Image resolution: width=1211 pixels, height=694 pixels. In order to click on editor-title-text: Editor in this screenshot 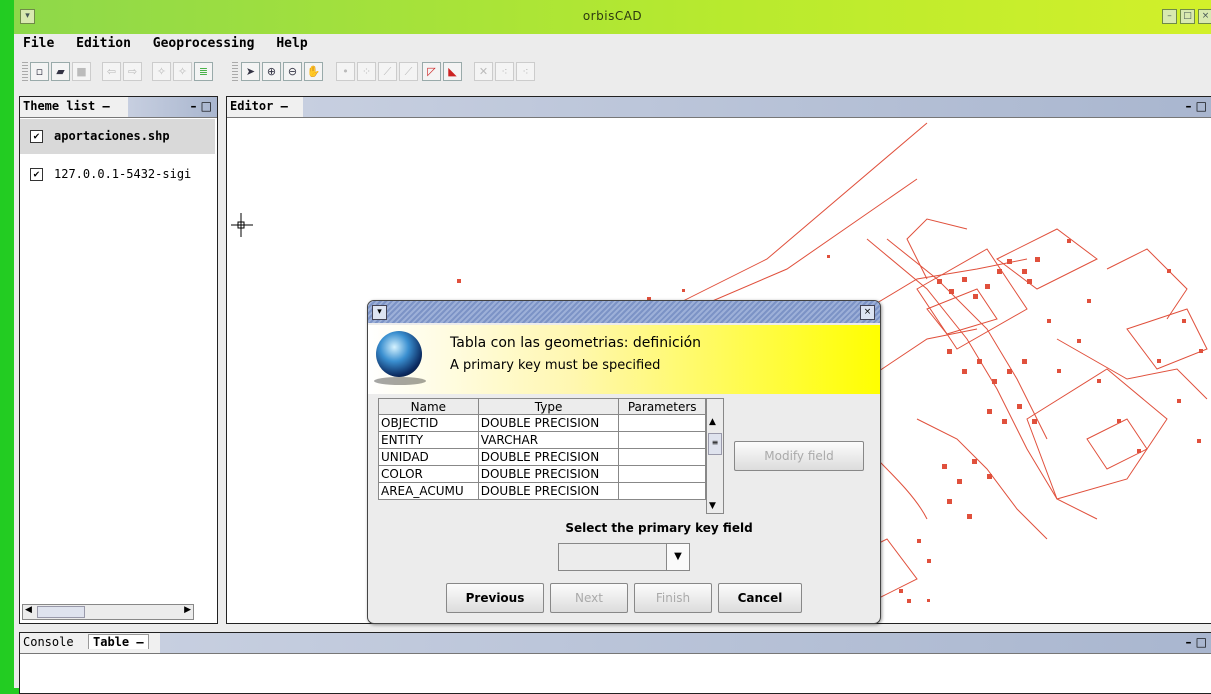, I will do `click(252, 106)`.